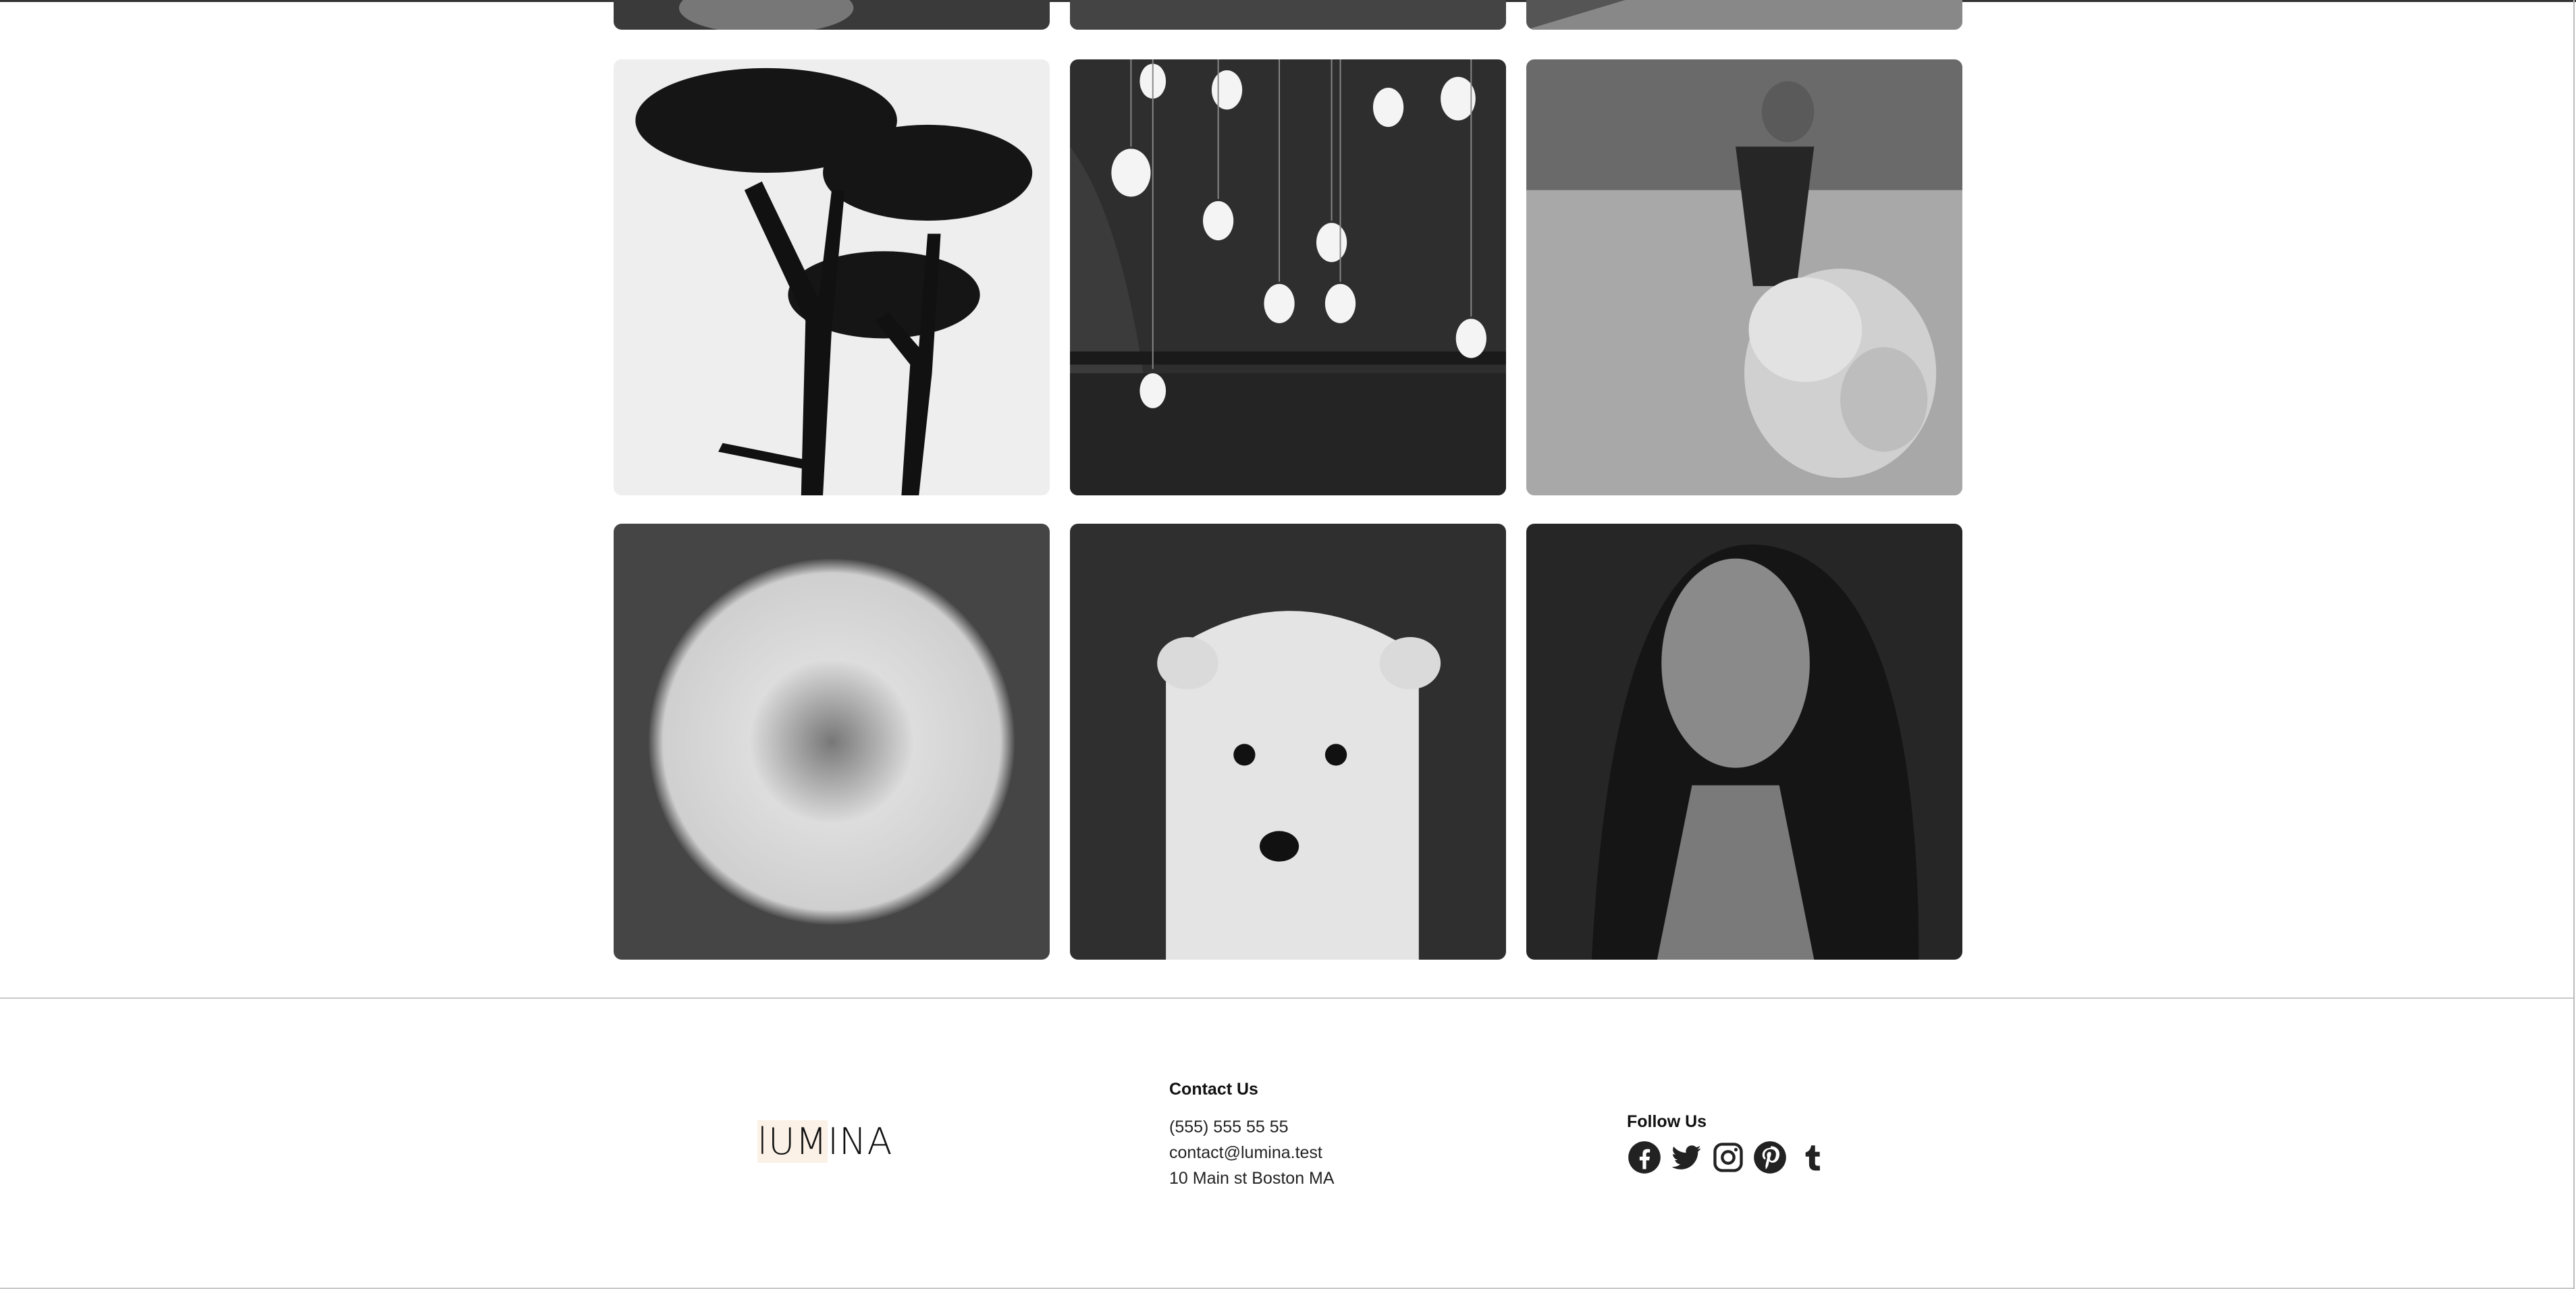  I want to click on follow-heading: Follow Us, so click(1667, 1121).